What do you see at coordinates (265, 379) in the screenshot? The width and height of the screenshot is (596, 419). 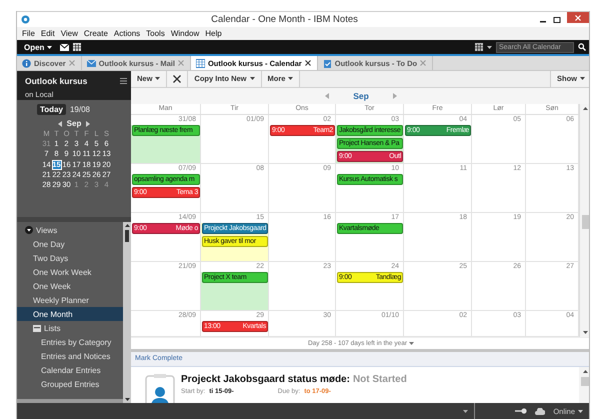 I see `task-title: Projeckt Jakobsgaard status møde:` at bounding box center [265, 379].